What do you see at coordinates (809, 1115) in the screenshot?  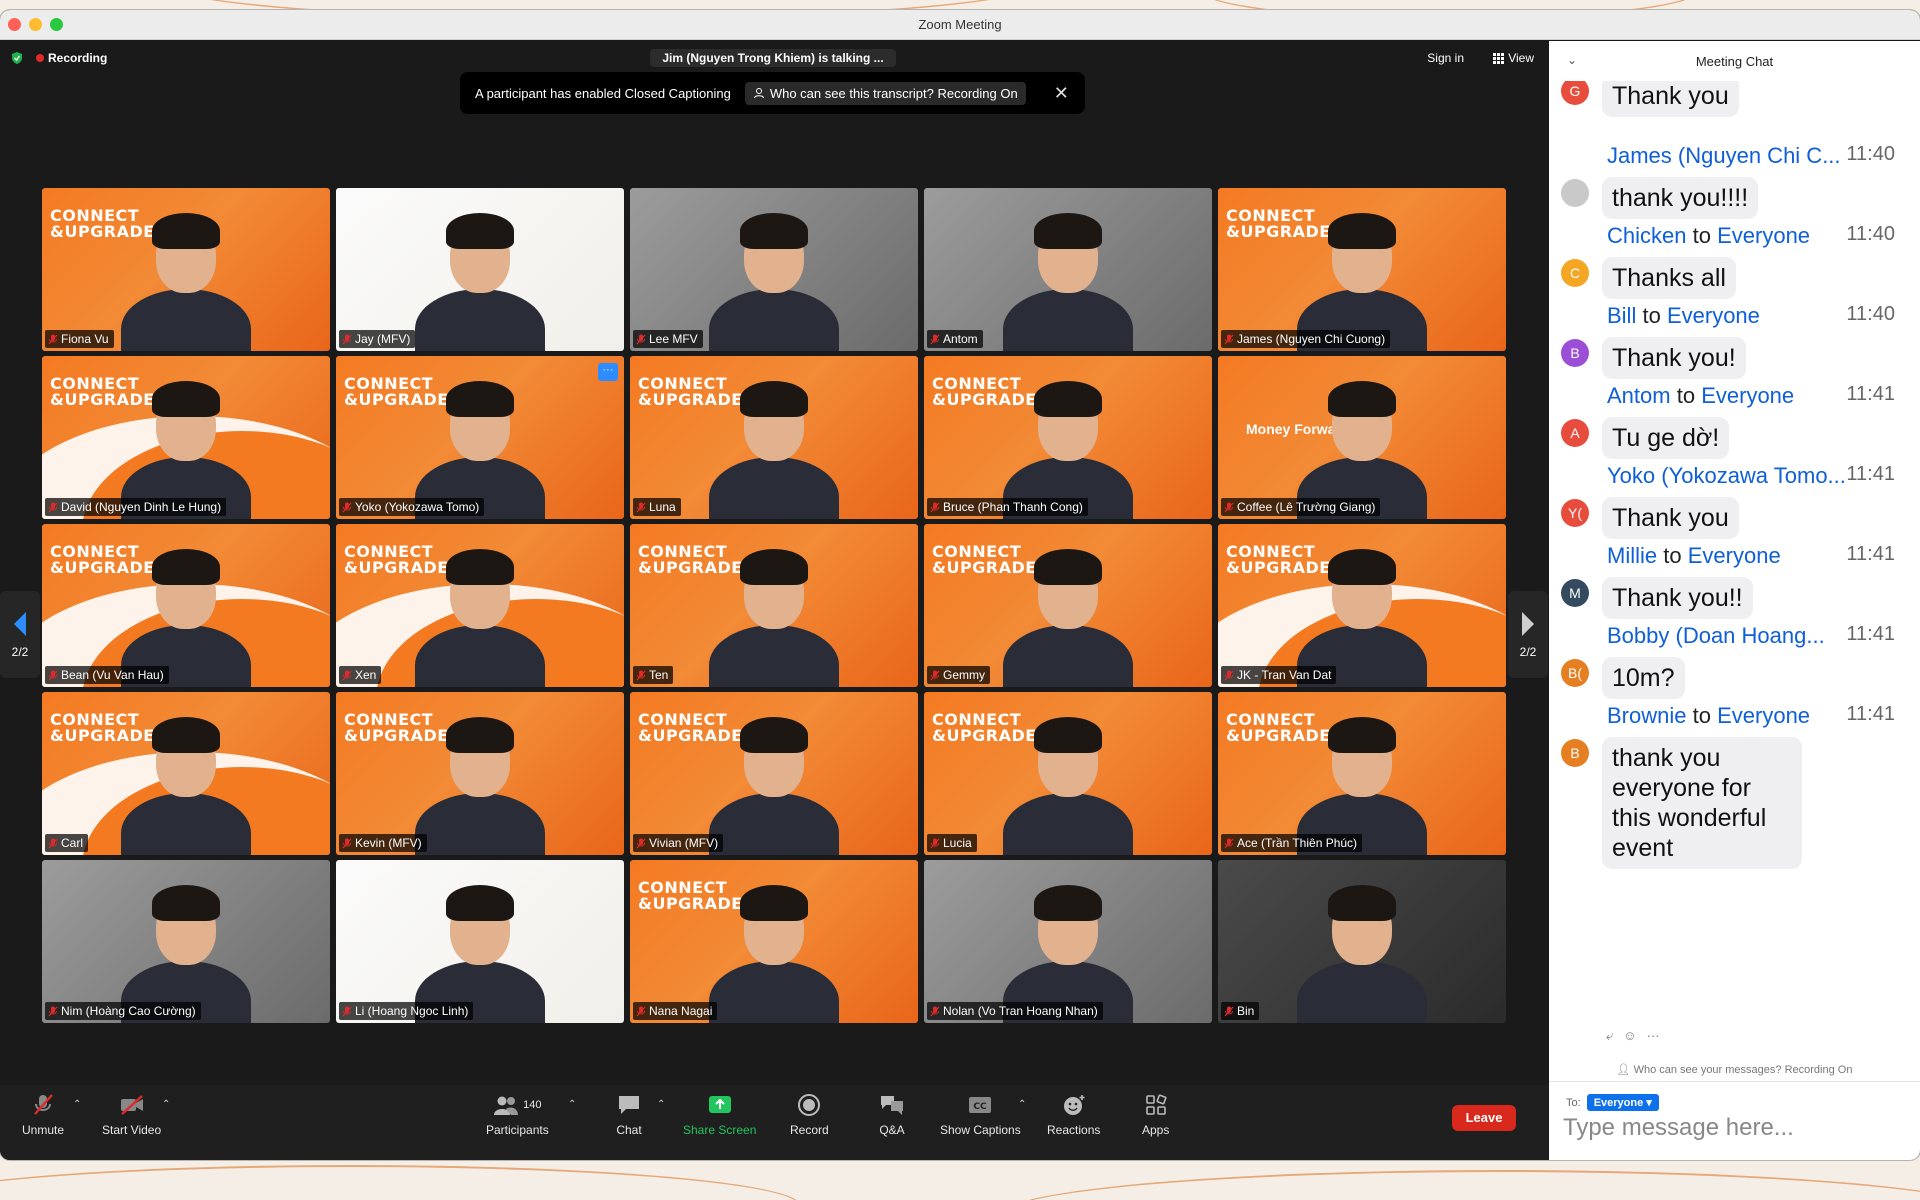 I see `record-button: Record` at bounding box center [809, 1115].